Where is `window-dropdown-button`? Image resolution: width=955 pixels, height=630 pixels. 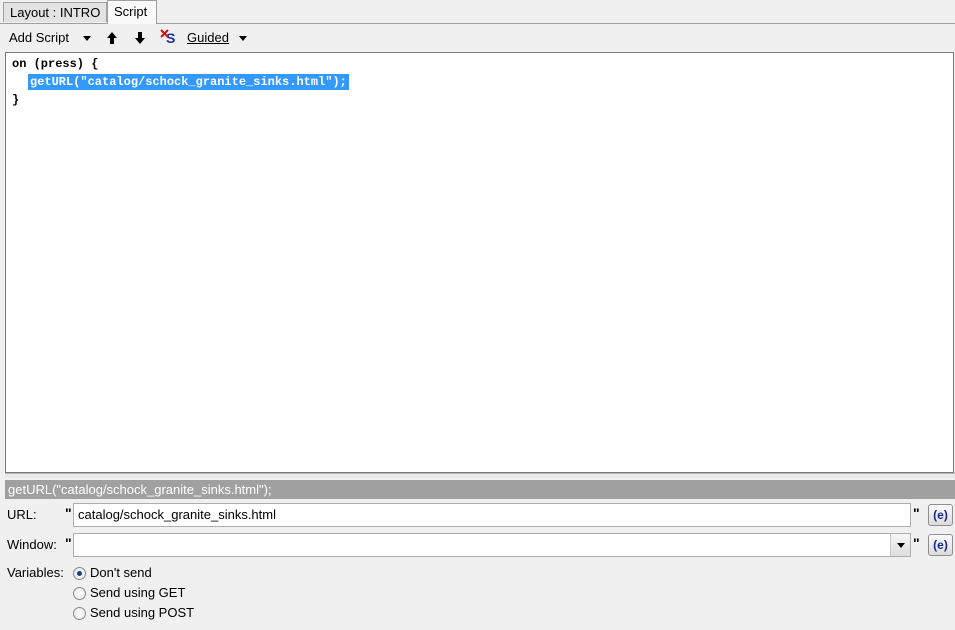
window-dropdown-button is located at coordinates (900, 545).